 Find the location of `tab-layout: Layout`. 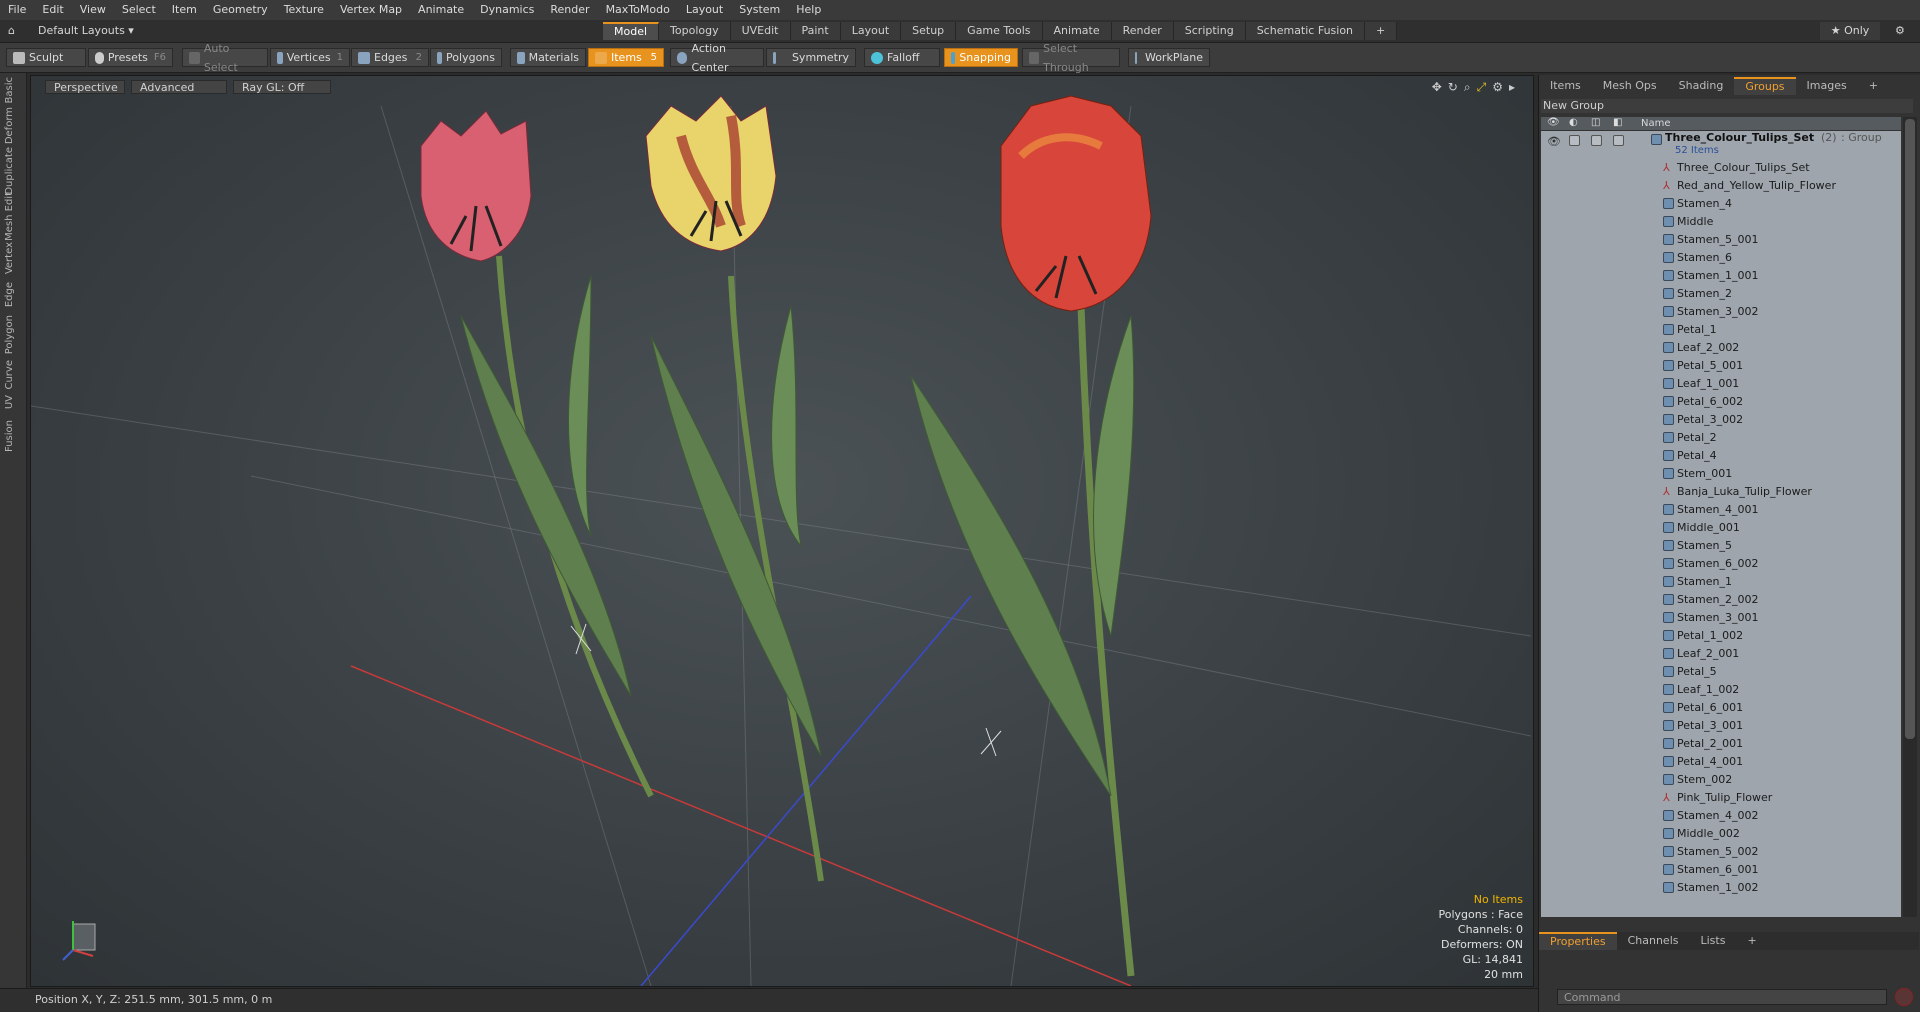

tab-layout: Layout is located at coordinates (871, 31).